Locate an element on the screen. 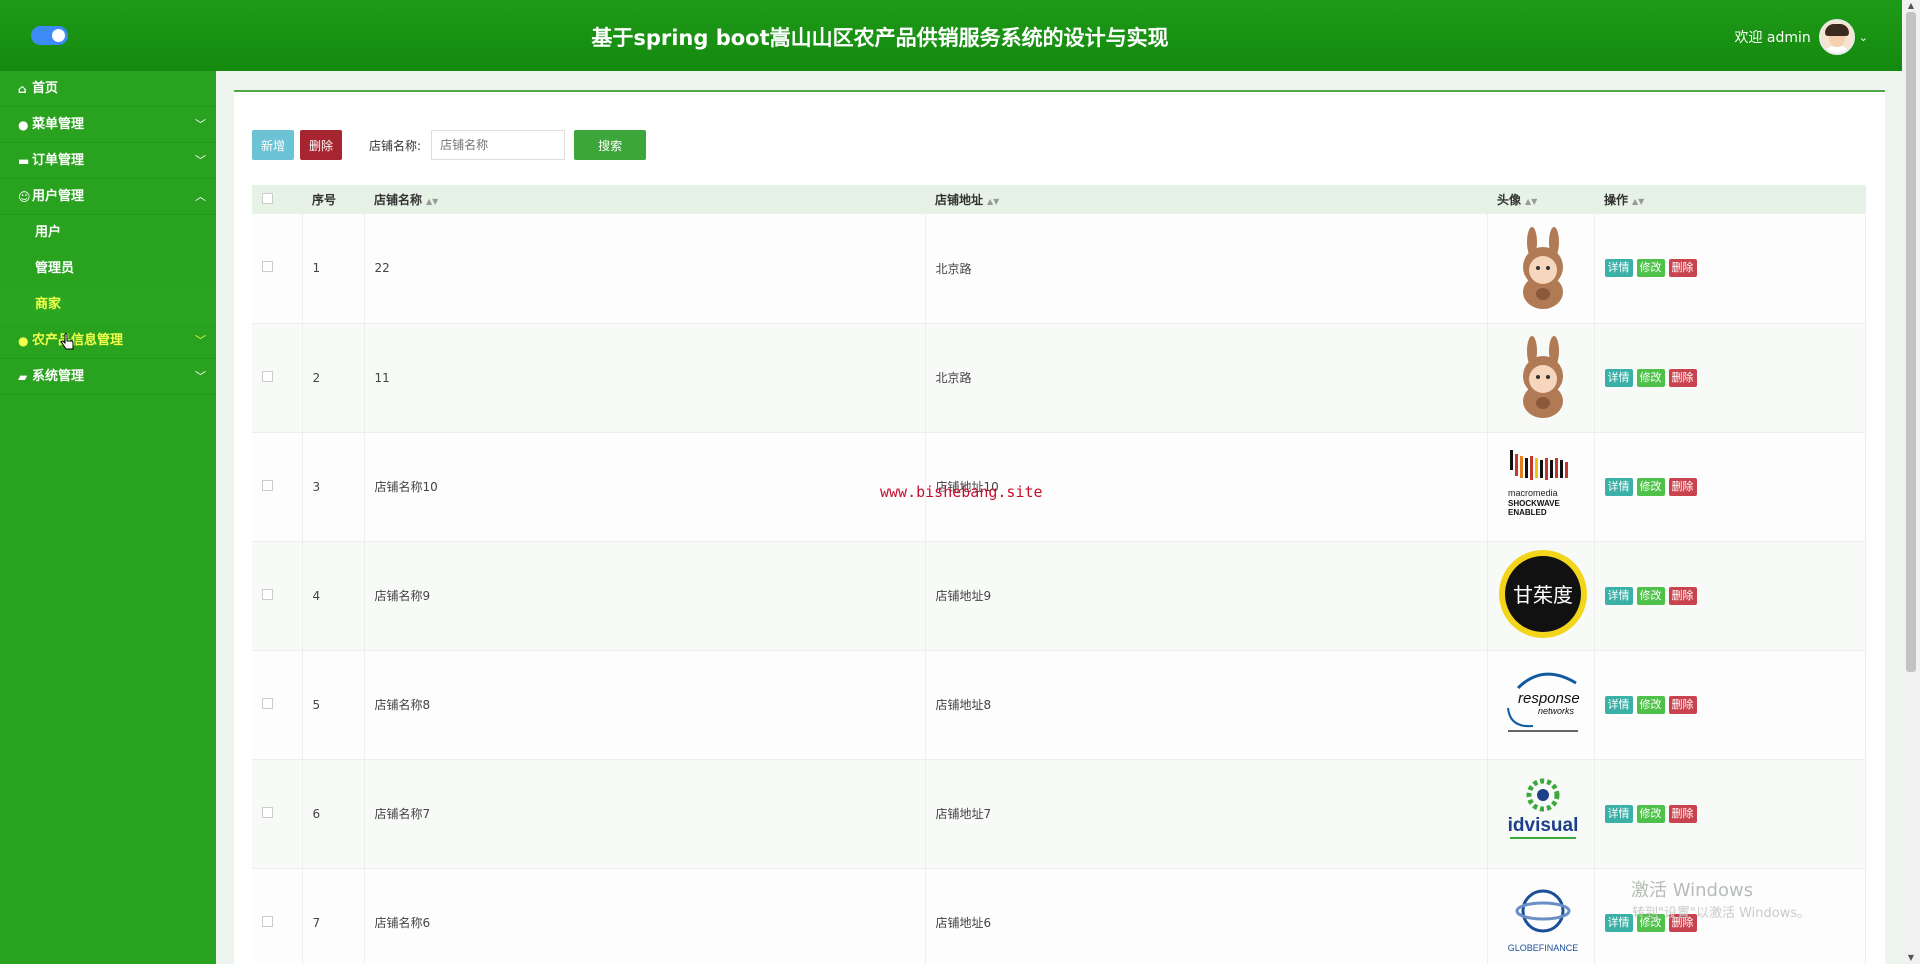 This screenshot has width=1920, height=964. scroll-down-icon: ▼ is located at coordinates (1911, 958).